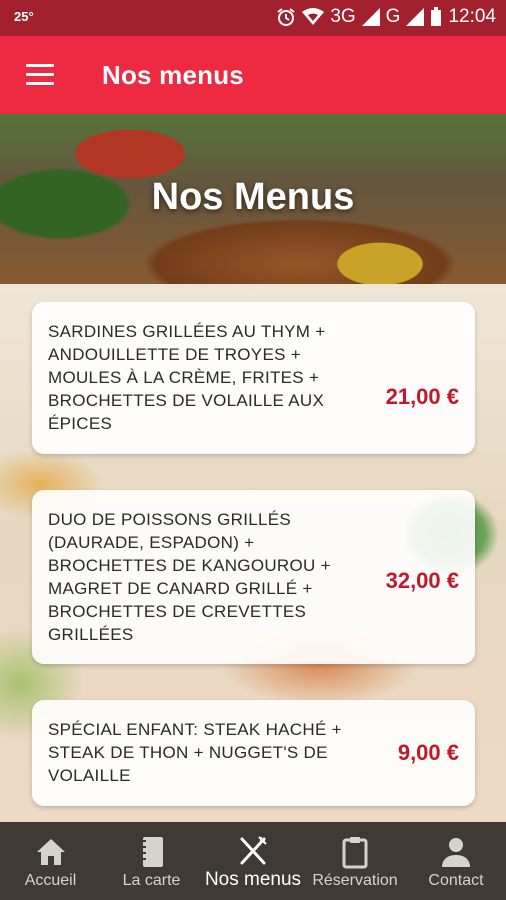  I want to click on tab-la-carte: La carte, so click(151, 861).